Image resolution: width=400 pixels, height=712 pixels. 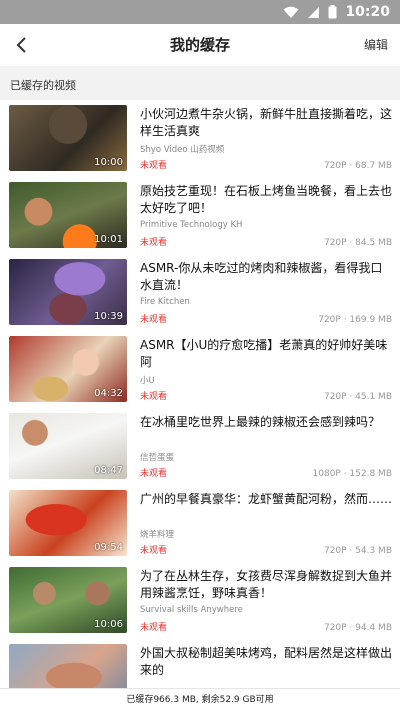 I want to click on app-bar: 我的缓存 编辑, so click(x=200, y=45).